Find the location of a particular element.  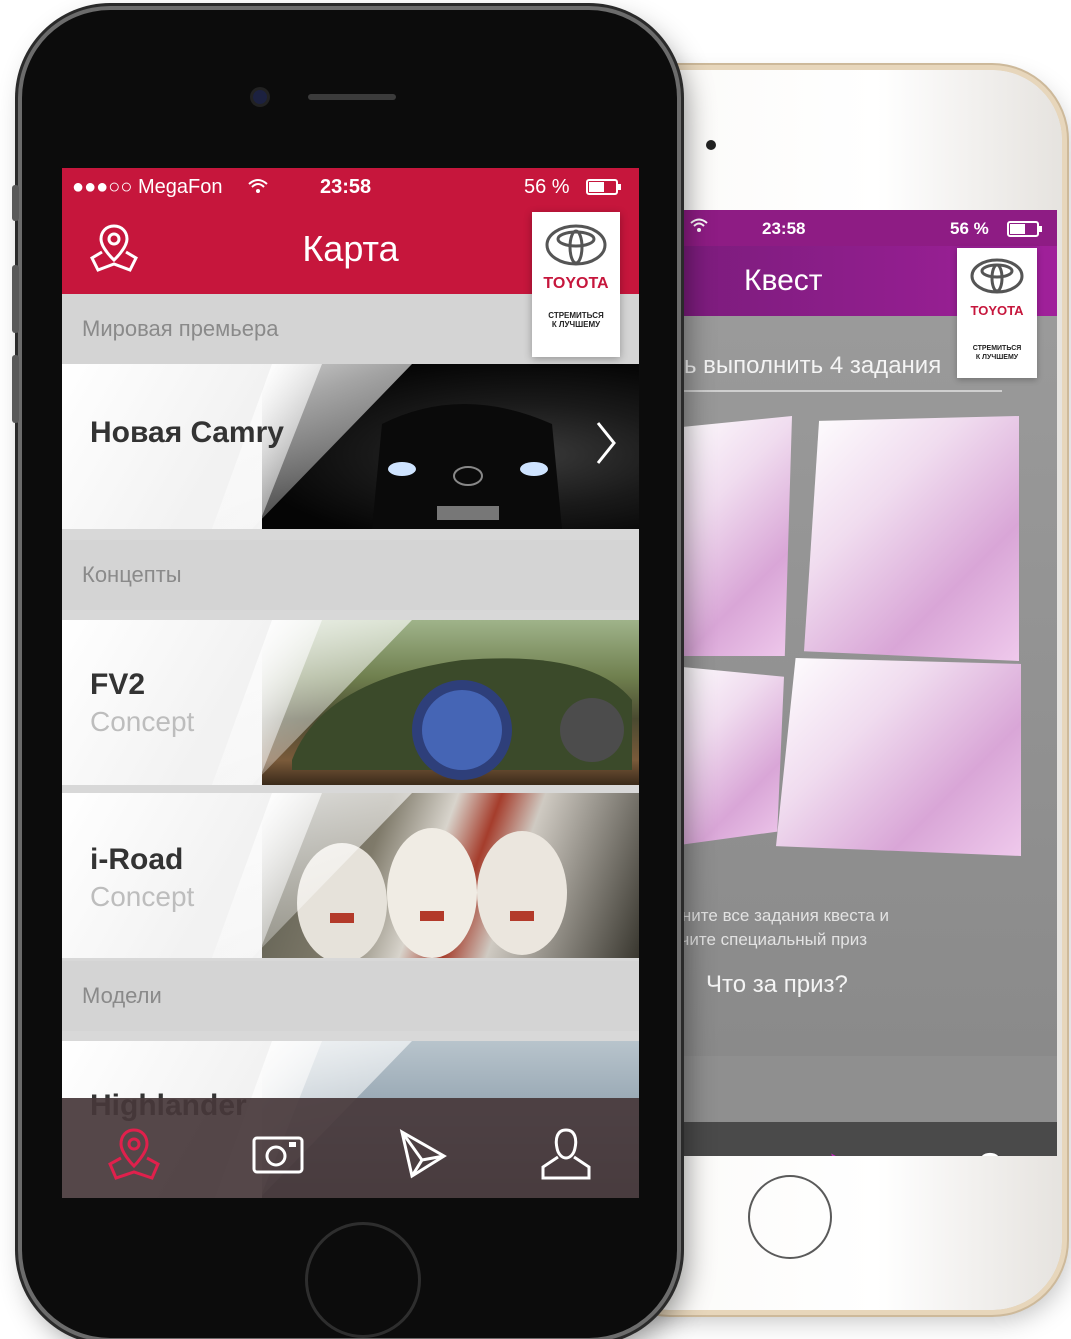

card-title: i-Road is located at coordinates (137, 859).